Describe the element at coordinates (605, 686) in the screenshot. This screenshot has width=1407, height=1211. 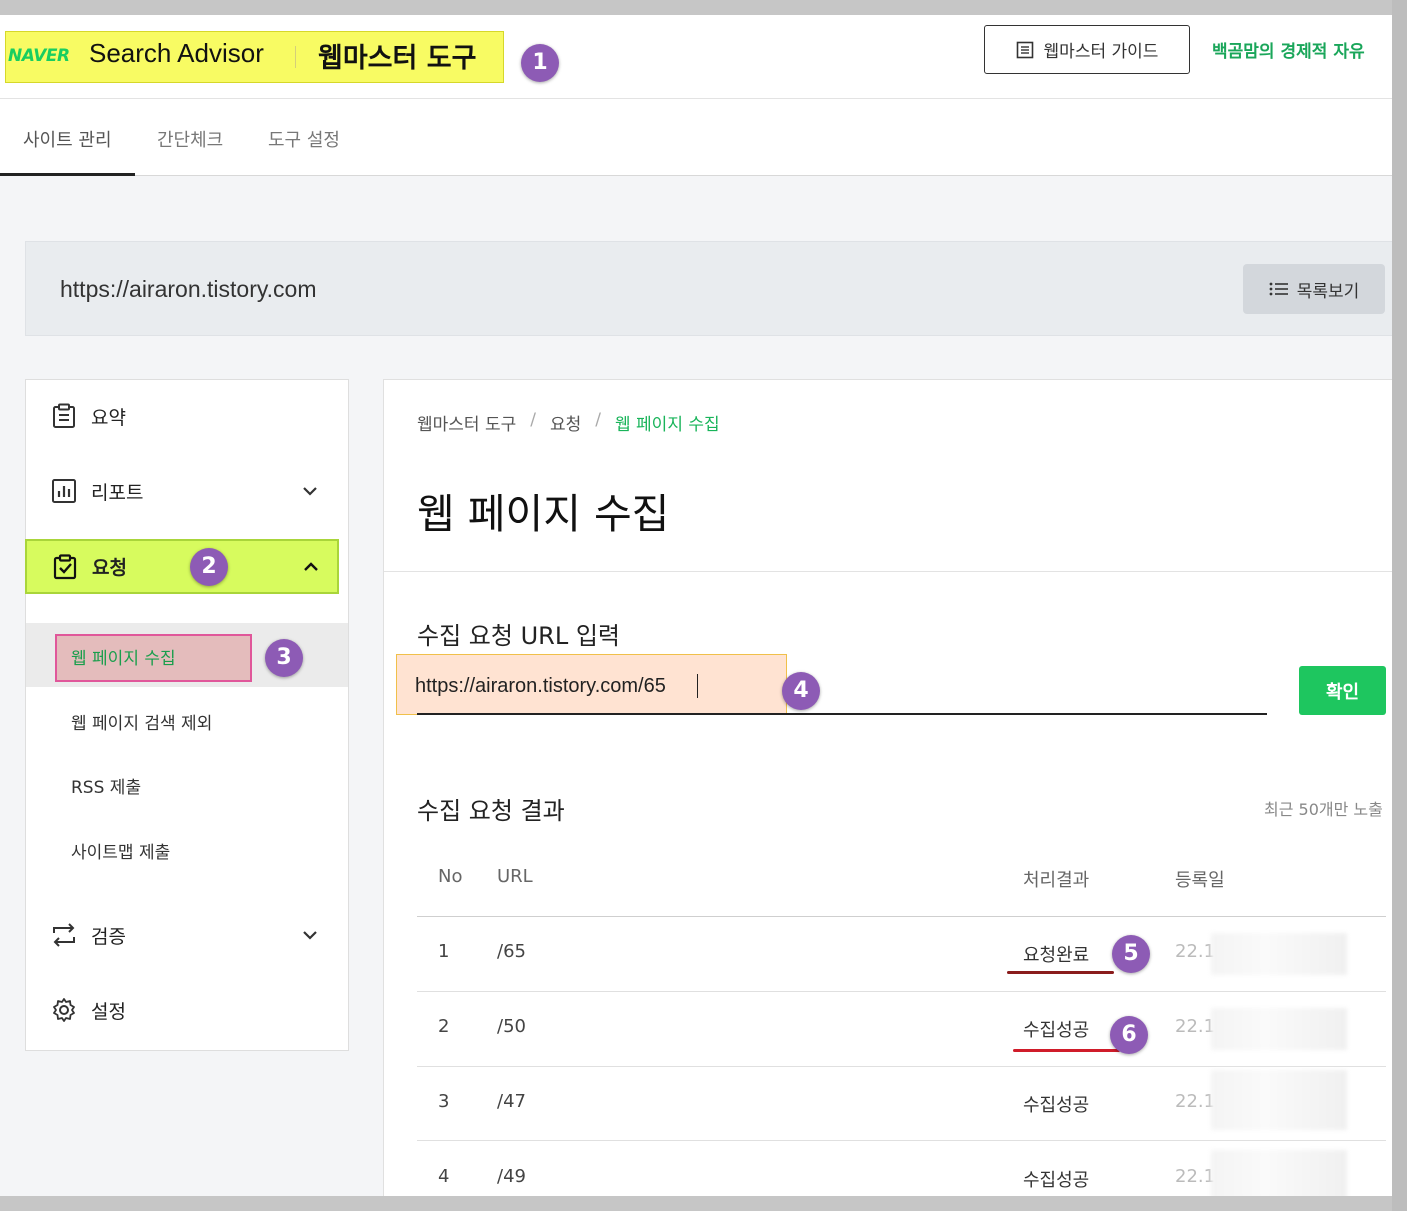
I see `url-input` at that location.